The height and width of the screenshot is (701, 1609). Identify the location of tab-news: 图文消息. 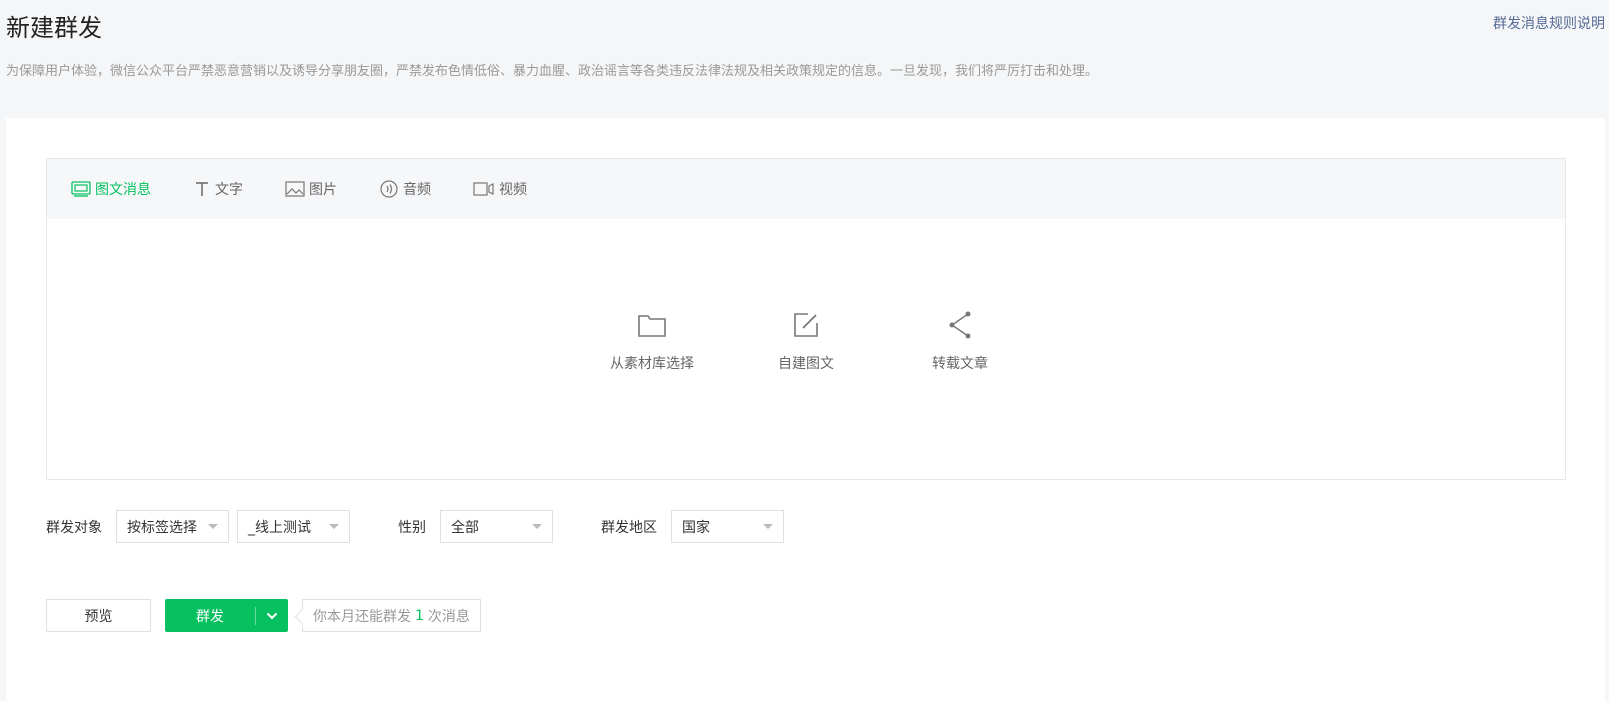
(111, 189).